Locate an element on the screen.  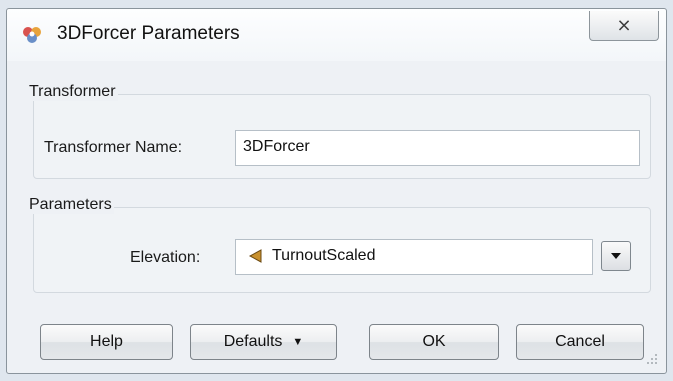
transformer-name-value: 3DForcer is located at coordinates (276, 146).